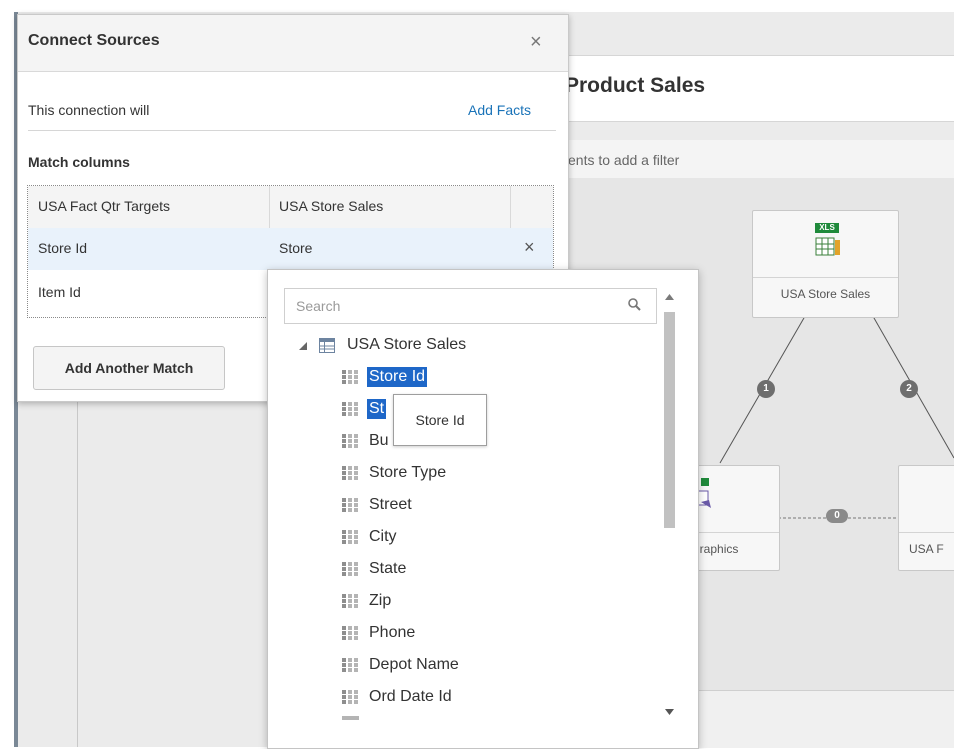 This screenshot has width=954, height=749. What do you see at coordinates (94, 40) in the screenshot?
I see `dialog-title: Connect Sources` at bounding box center [94, 40].